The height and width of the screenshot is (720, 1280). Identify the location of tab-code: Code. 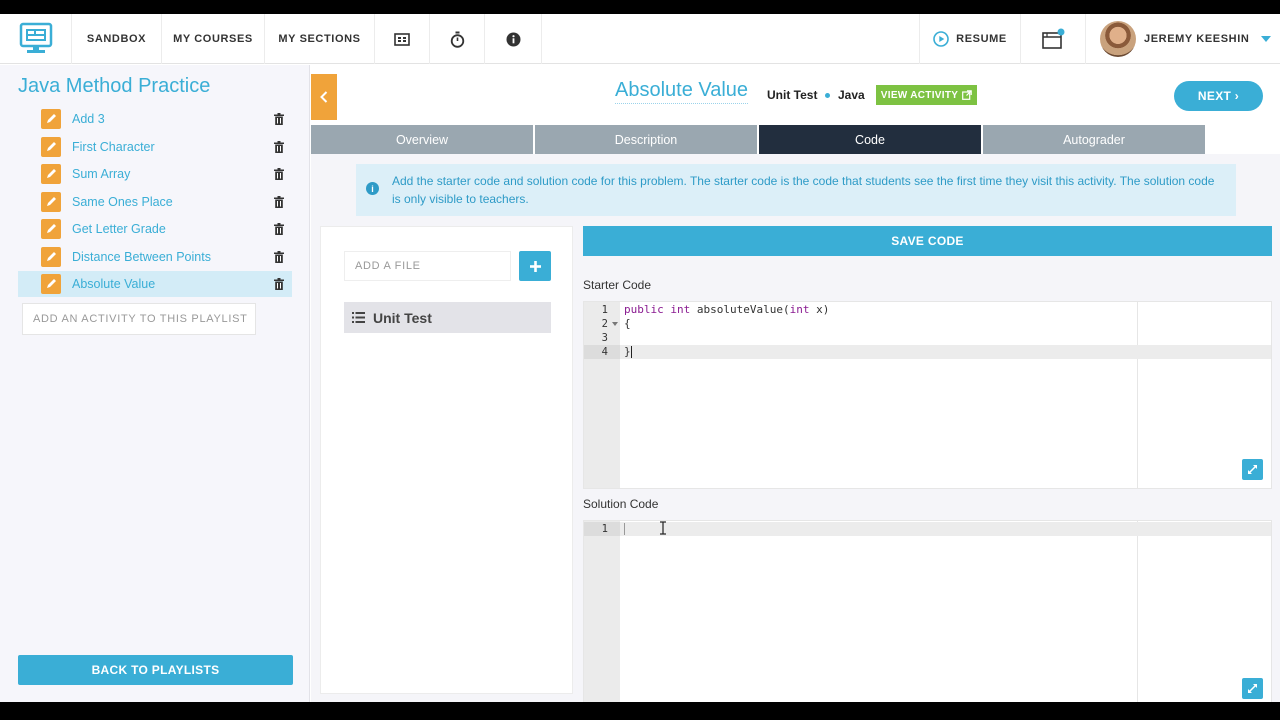
(870, 139).